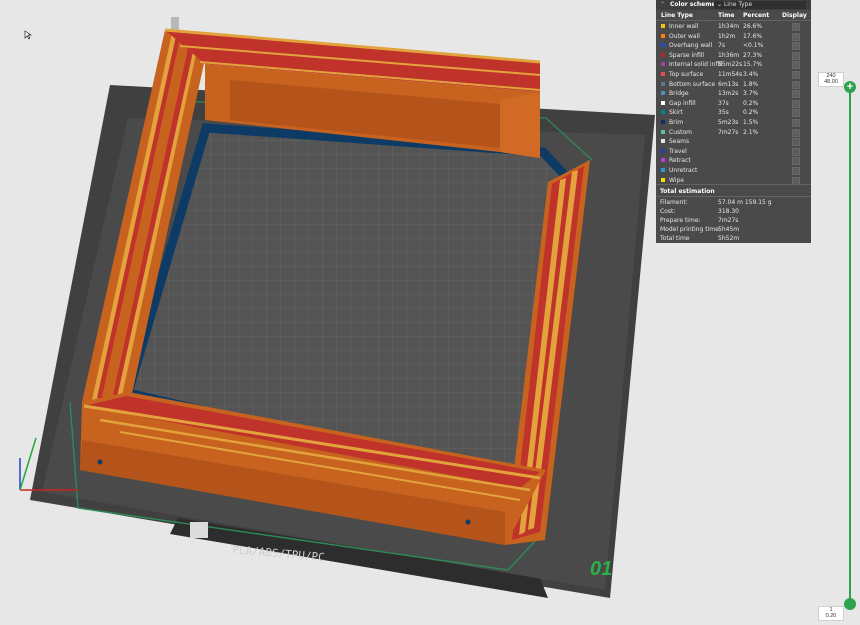  I want to click on estimate-row: Prepare time: 7m27s, so click(699, 220).